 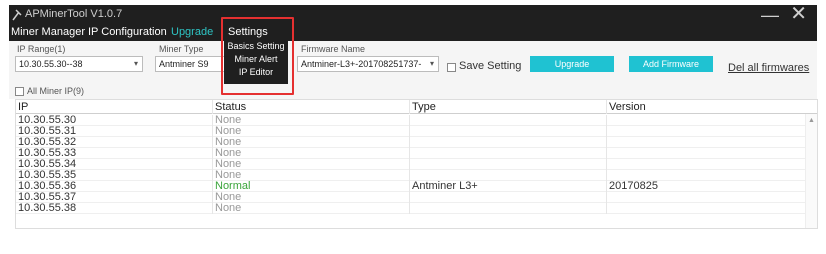 What do you see at coordinates (311, 107) in the screenshot?
I see `column-header-status: Status` at bounding box center [311, 107].